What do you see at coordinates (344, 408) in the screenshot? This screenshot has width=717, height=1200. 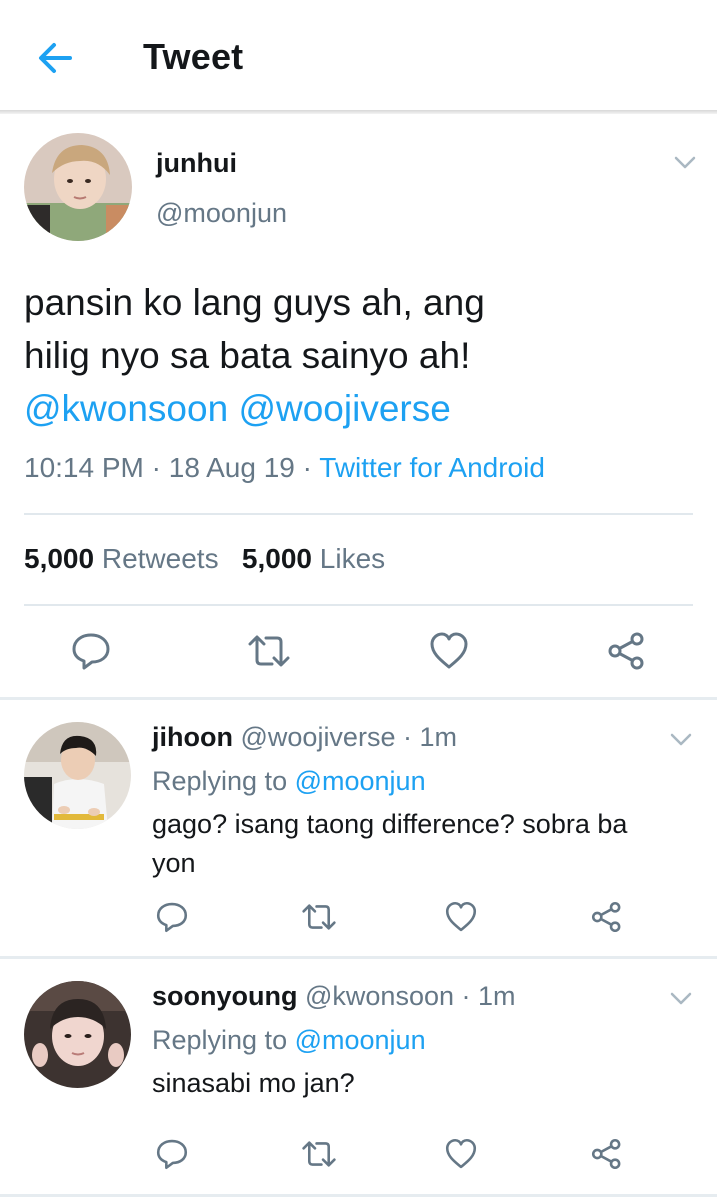 I see `mention-link: @woojiverse` at bounding box center [344, 408].